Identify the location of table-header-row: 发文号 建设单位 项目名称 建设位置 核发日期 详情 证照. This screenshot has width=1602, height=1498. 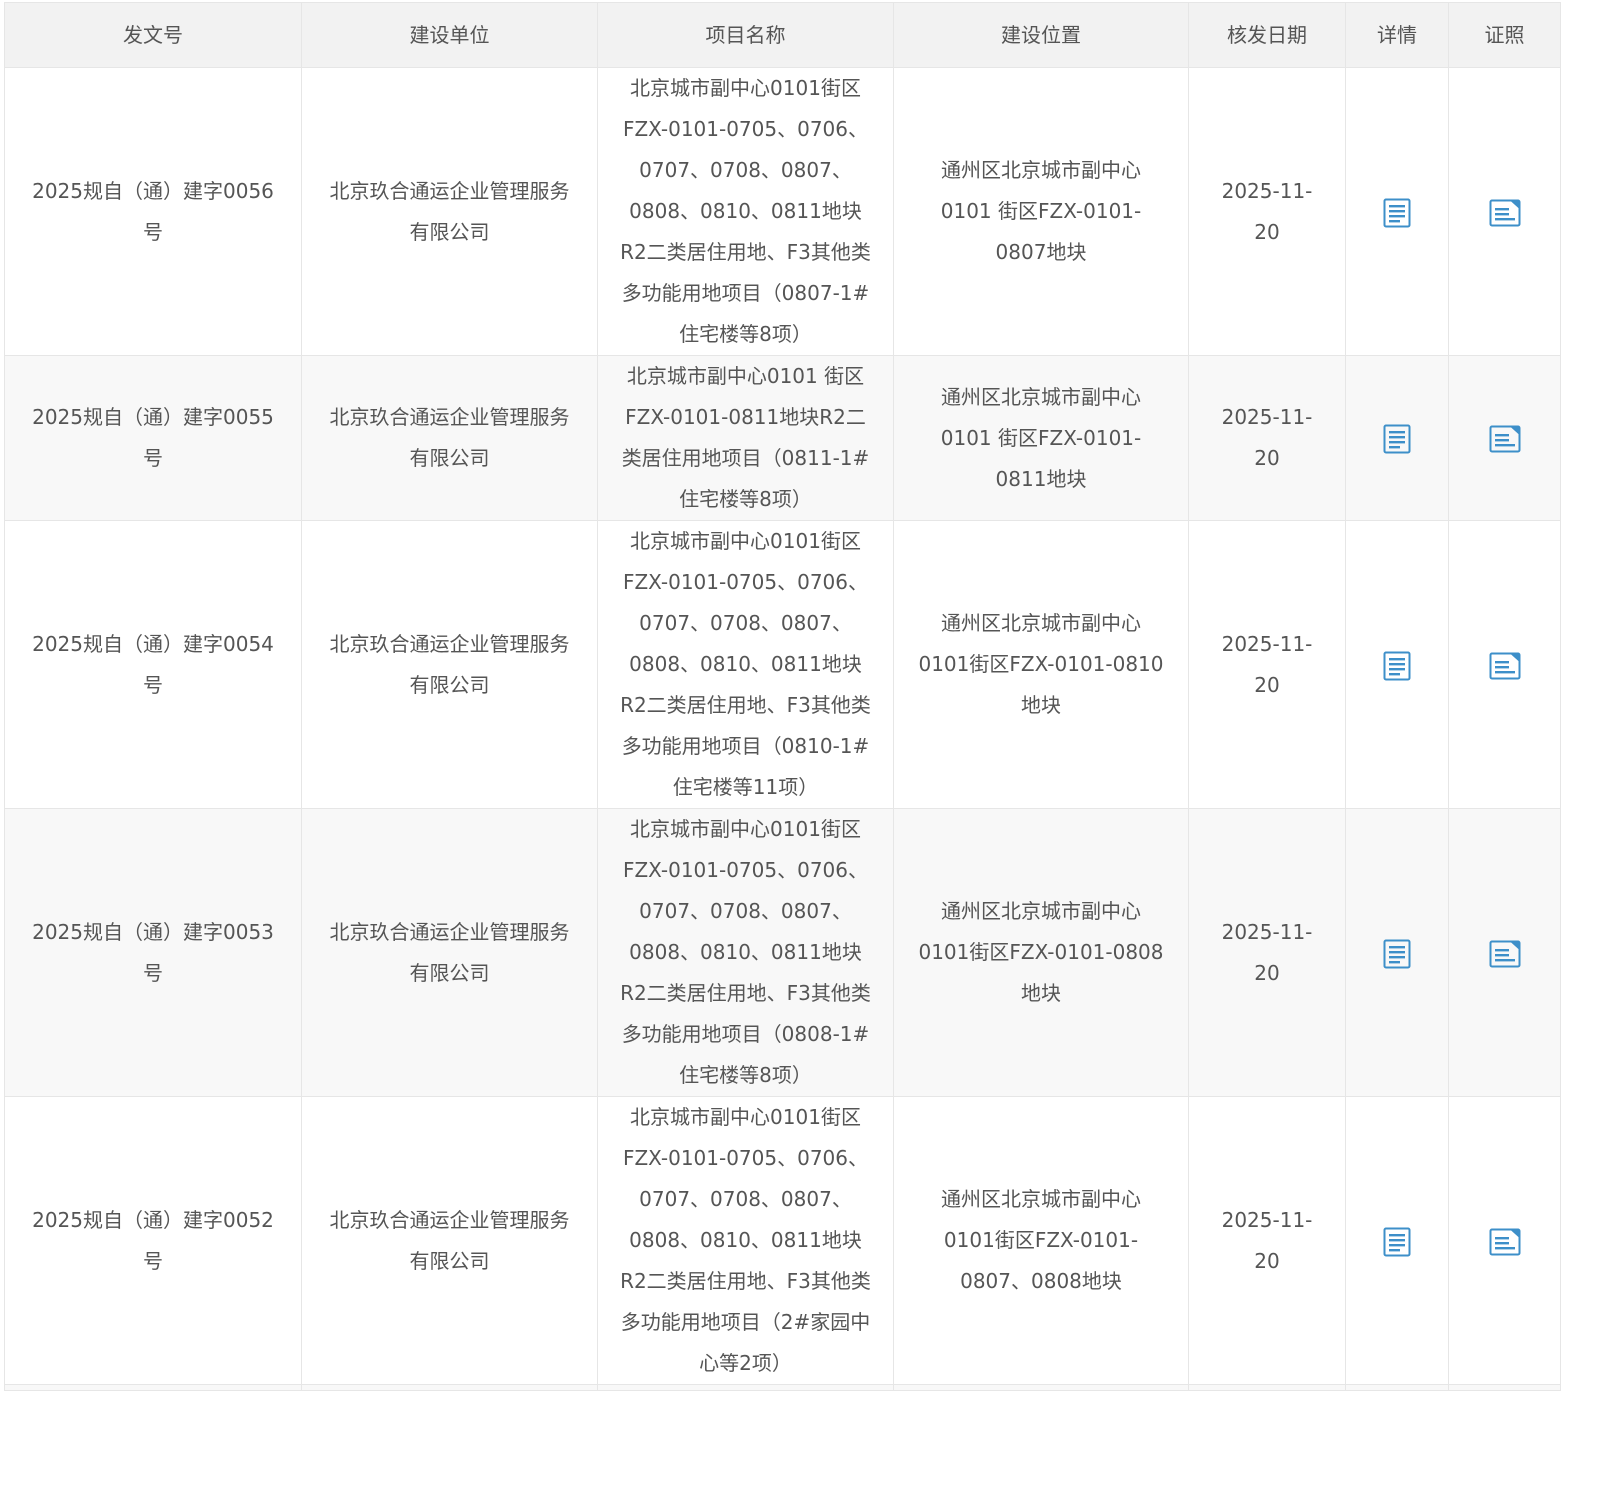
(782, 35).